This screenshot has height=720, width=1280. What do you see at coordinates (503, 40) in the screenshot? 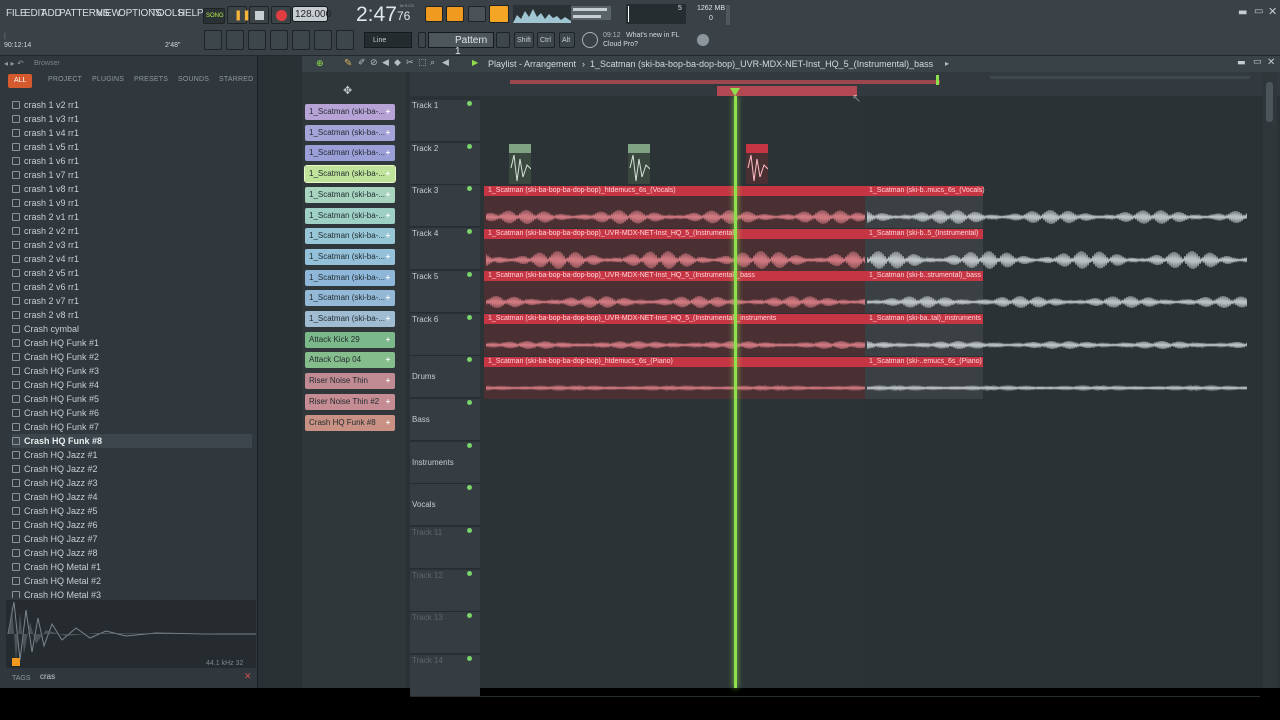
I see `pattern-plus-button` at bounding box center [503, 40].